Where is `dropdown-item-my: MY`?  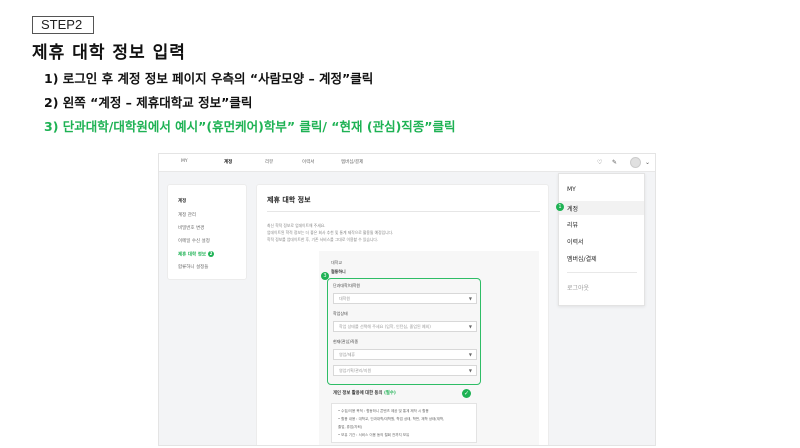 dropdown-item-my: MY is located at coordinates (571, 189).